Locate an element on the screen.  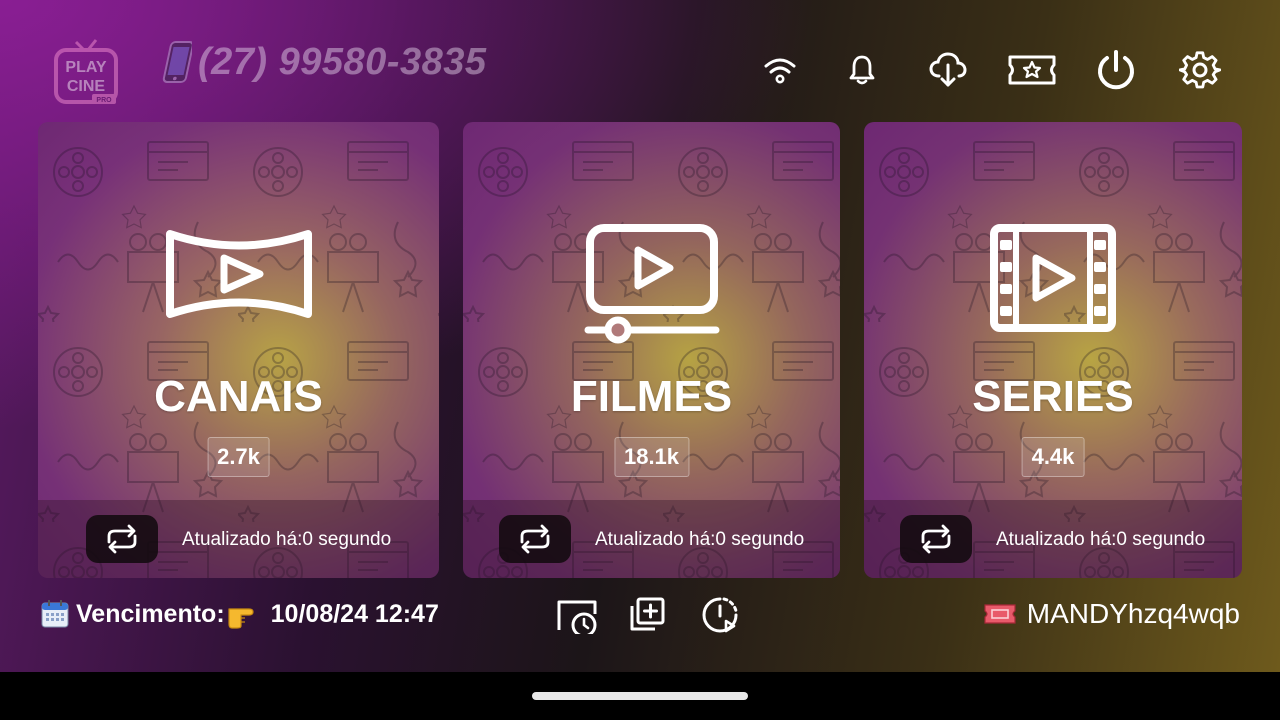
gear-icon is located at coordinates (1200, 70).